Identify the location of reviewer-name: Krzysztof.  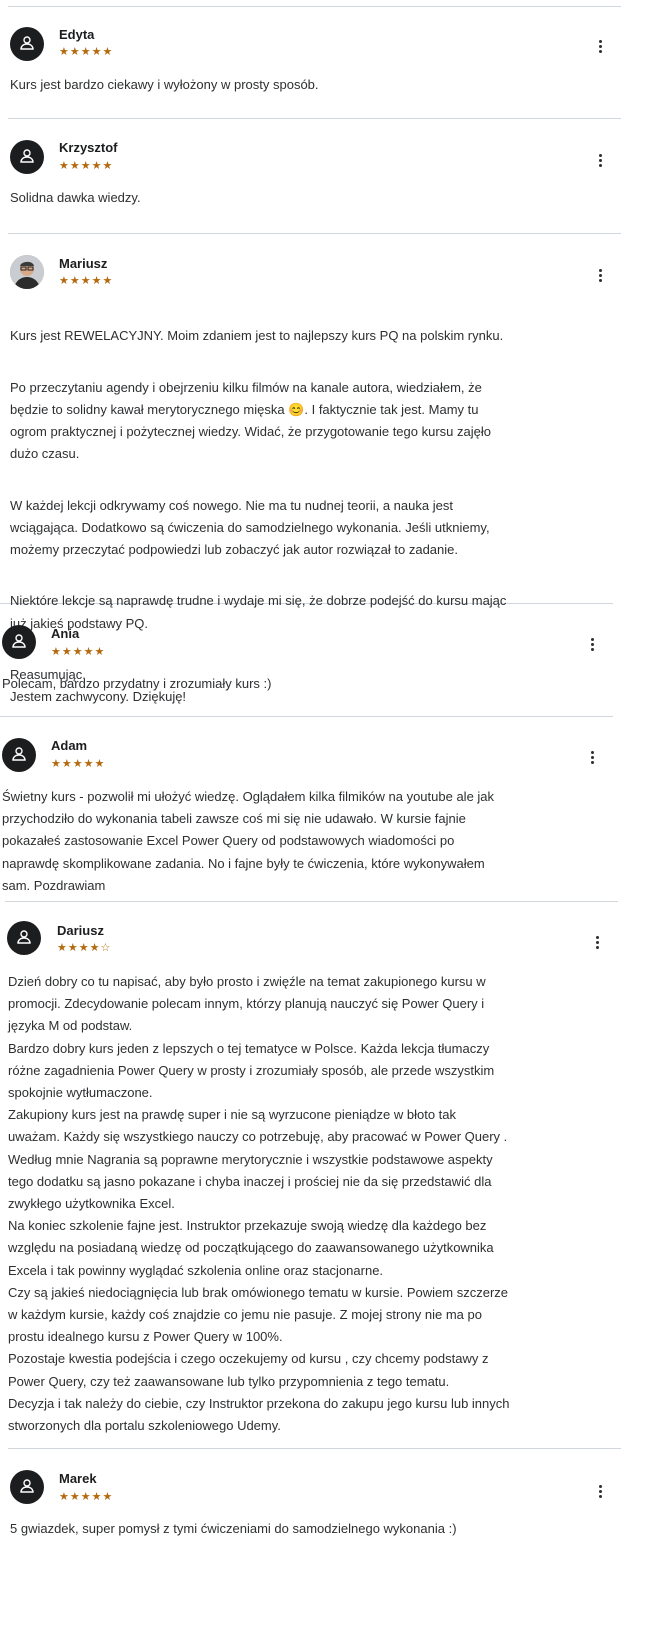
(88, 147).